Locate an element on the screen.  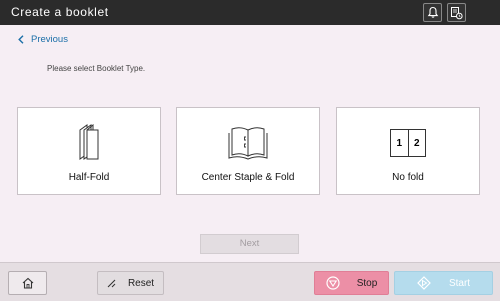
no-fold-icon: 1 2 is located at coordinates (408, 143).